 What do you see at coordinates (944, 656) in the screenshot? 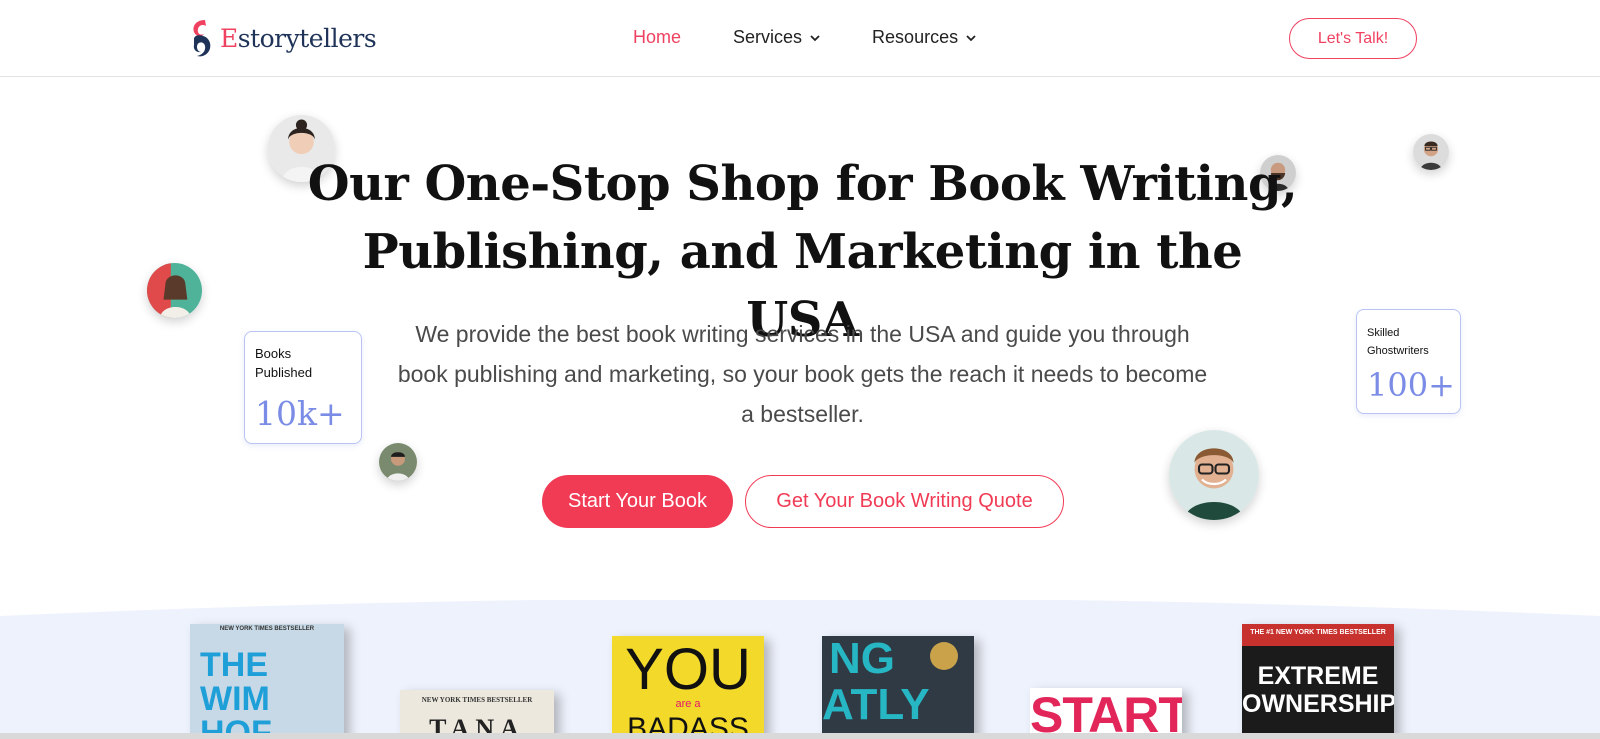
I see `award-seal-icon` at bounding box center [944, 656].